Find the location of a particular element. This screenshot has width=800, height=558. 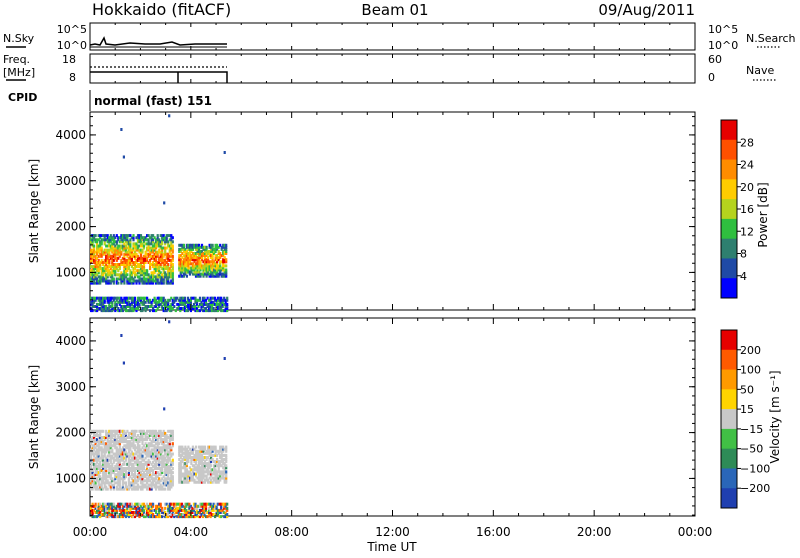

colorbar-tick-label: 12 is located at coordinates (747, 231).